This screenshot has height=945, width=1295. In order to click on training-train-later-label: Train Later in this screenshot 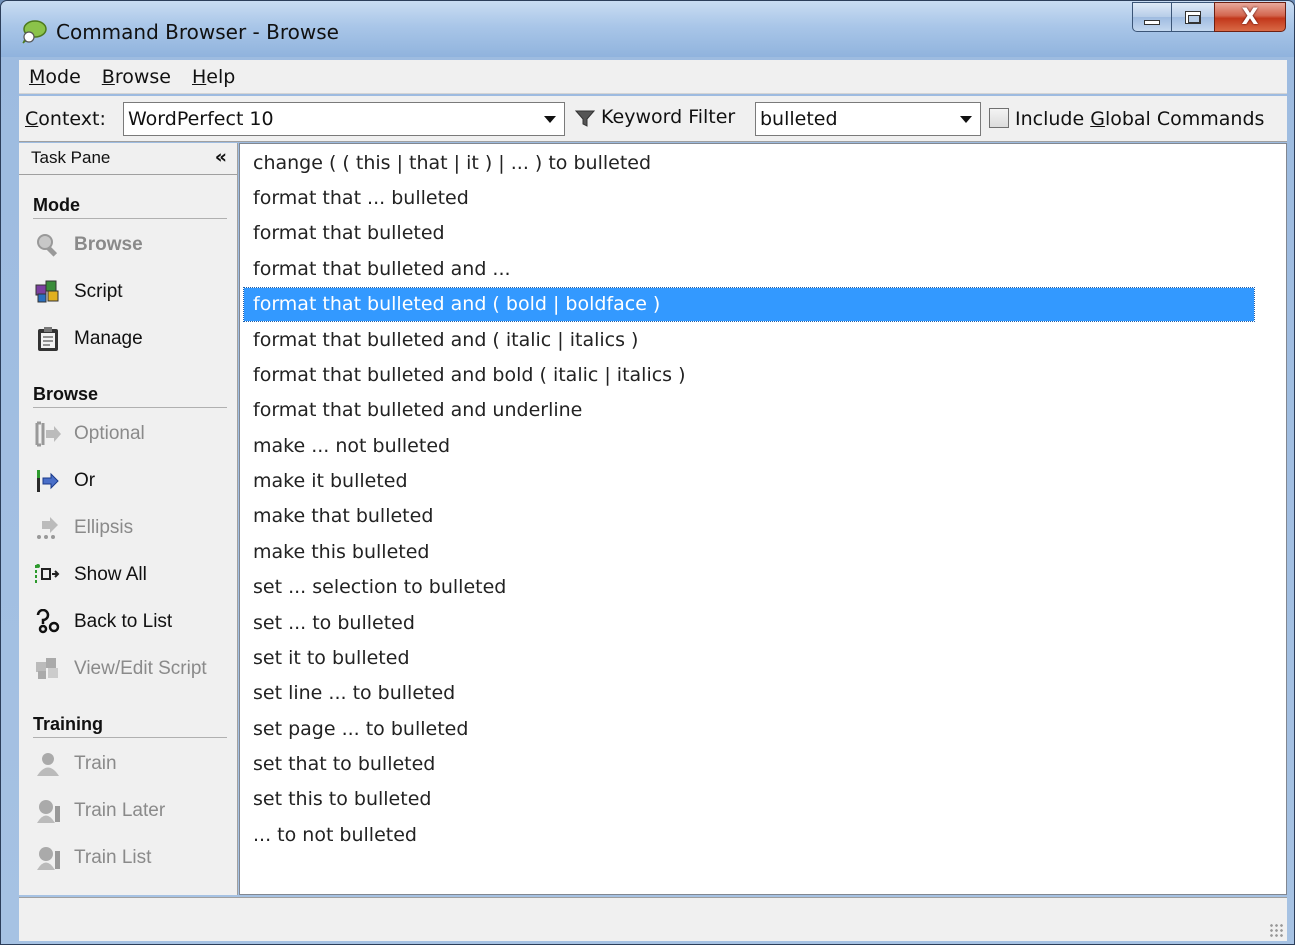, I will do `click(120, 810)`.